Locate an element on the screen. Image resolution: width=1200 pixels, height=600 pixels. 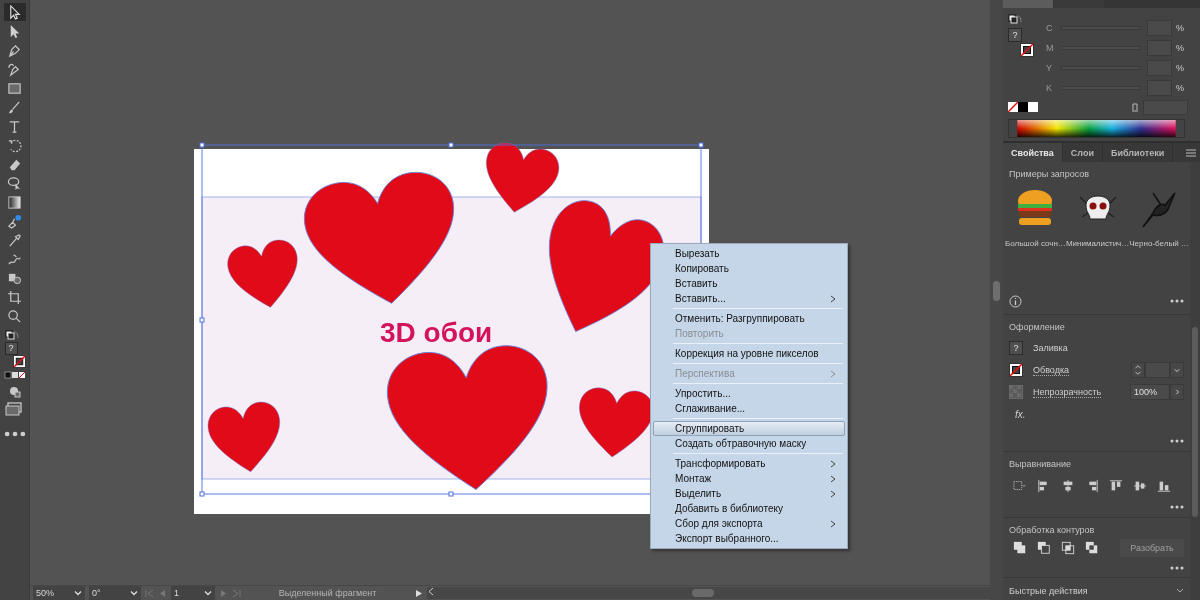
chevron-left-icon is located at coordinates (431, 591).